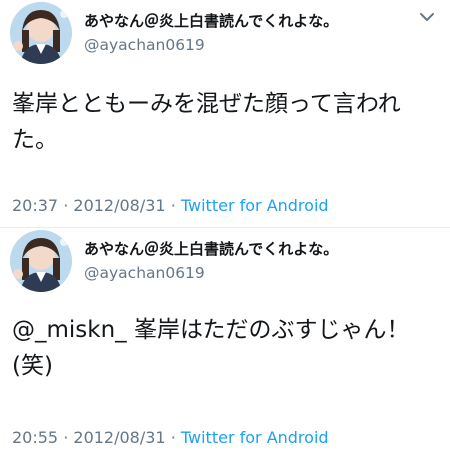 This screenshot has height=455, width=450. I want to click on tweet-meta: 20:55 · 2012/08/31 · Twitter for Android, so click(170, 437).